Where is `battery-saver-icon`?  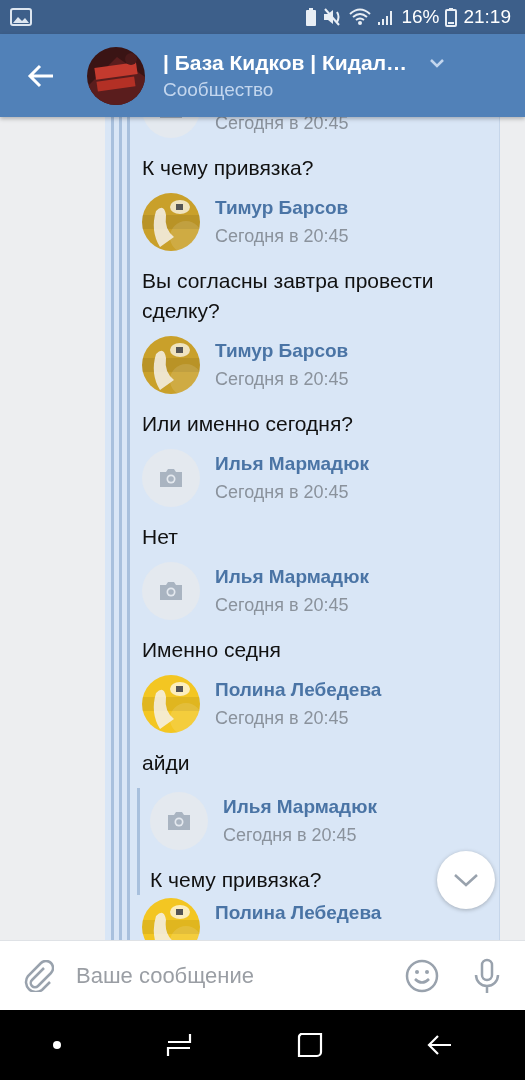
battery-saver-icon is located at coordinates (311, 17).